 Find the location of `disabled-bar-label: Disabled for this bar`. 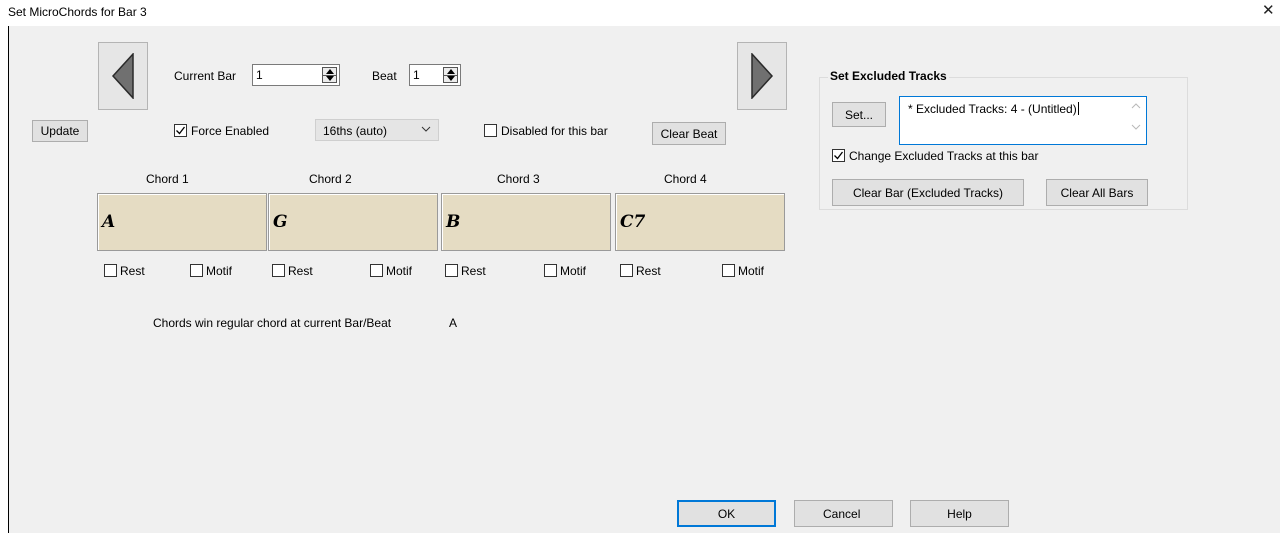

disabled-bar-label: Disabled for this bar is located at coordinates (554, 131).